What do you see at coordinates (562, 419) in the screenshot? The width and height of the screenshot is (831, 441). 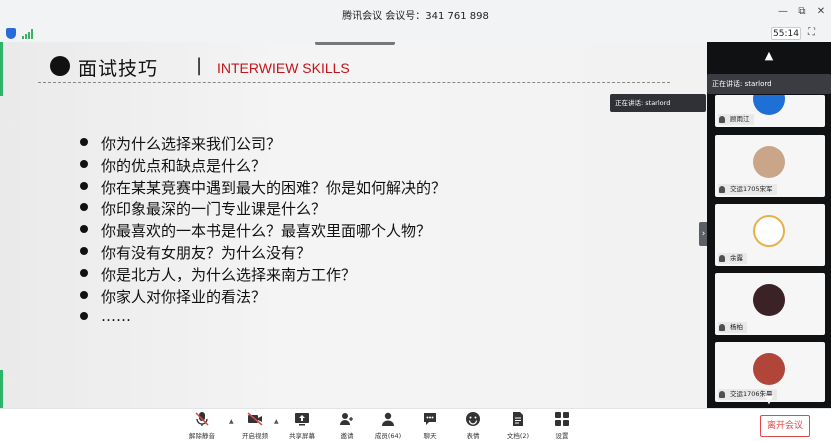 I see `settings-grid-icon` at bounding box center [562, 419].